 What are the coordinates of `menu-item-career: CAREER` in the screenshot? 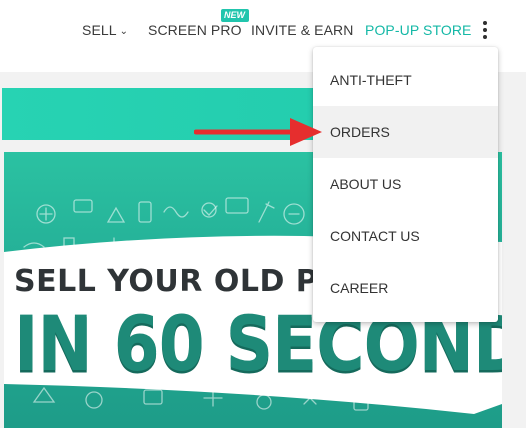 It's located at (405, 288).